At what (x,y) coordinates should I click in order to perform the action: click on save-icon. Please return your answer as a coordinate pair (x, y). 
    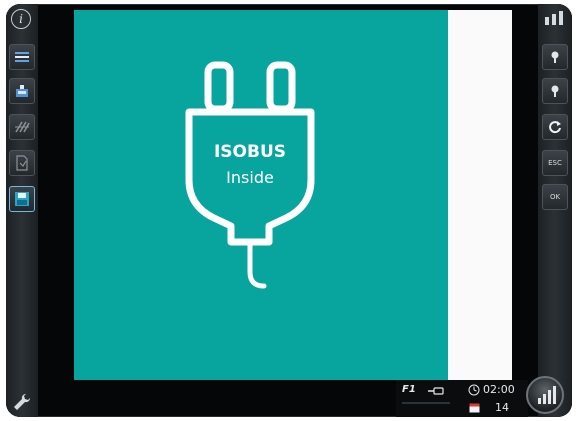
    Looking at the image, I should click on (22, 199).